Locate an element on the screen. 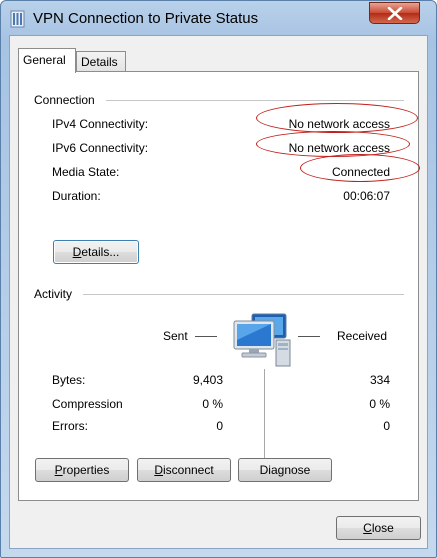 The height and width of the screenshot is (558, 437). bytes-sent-value: 9,403 is located at coordinates (207, 380).